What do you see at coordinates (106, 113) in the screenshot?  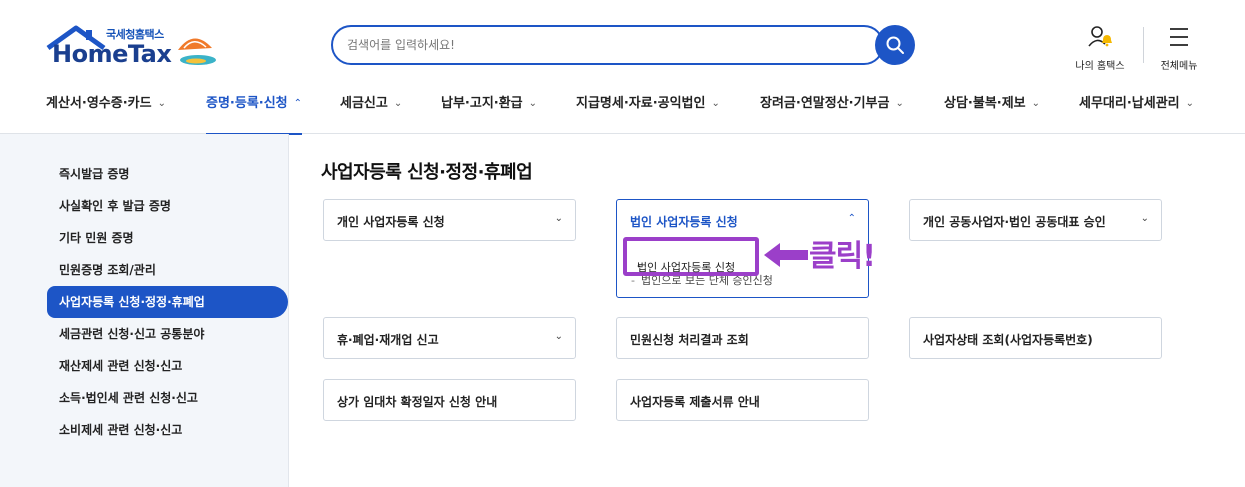 I see `gnb-item-receipts: 계산서·영수증·카드 ⌄` at bounding box center [106, 113].